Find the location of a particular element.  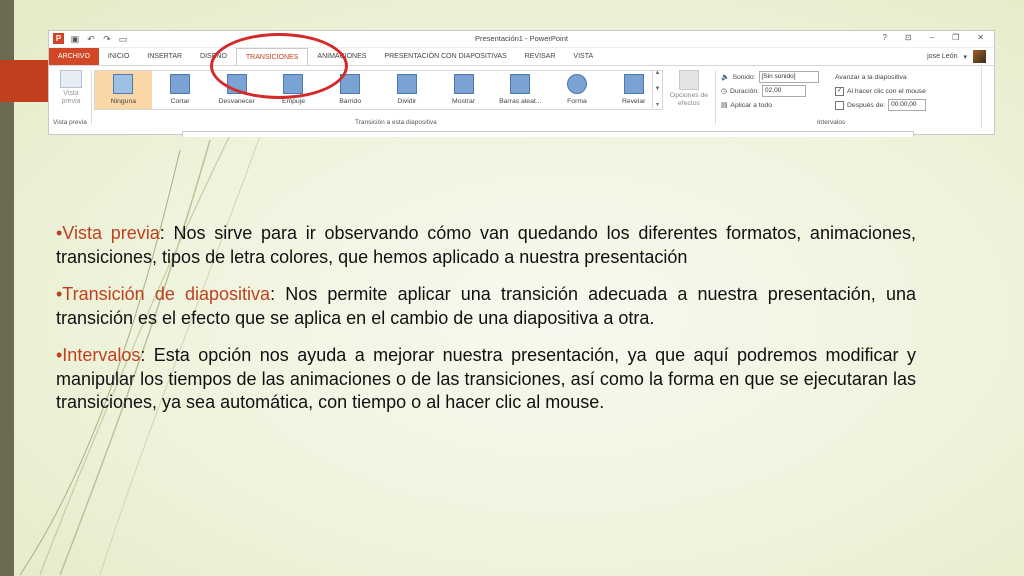

preview-icon is located at coordinates (71, 79).